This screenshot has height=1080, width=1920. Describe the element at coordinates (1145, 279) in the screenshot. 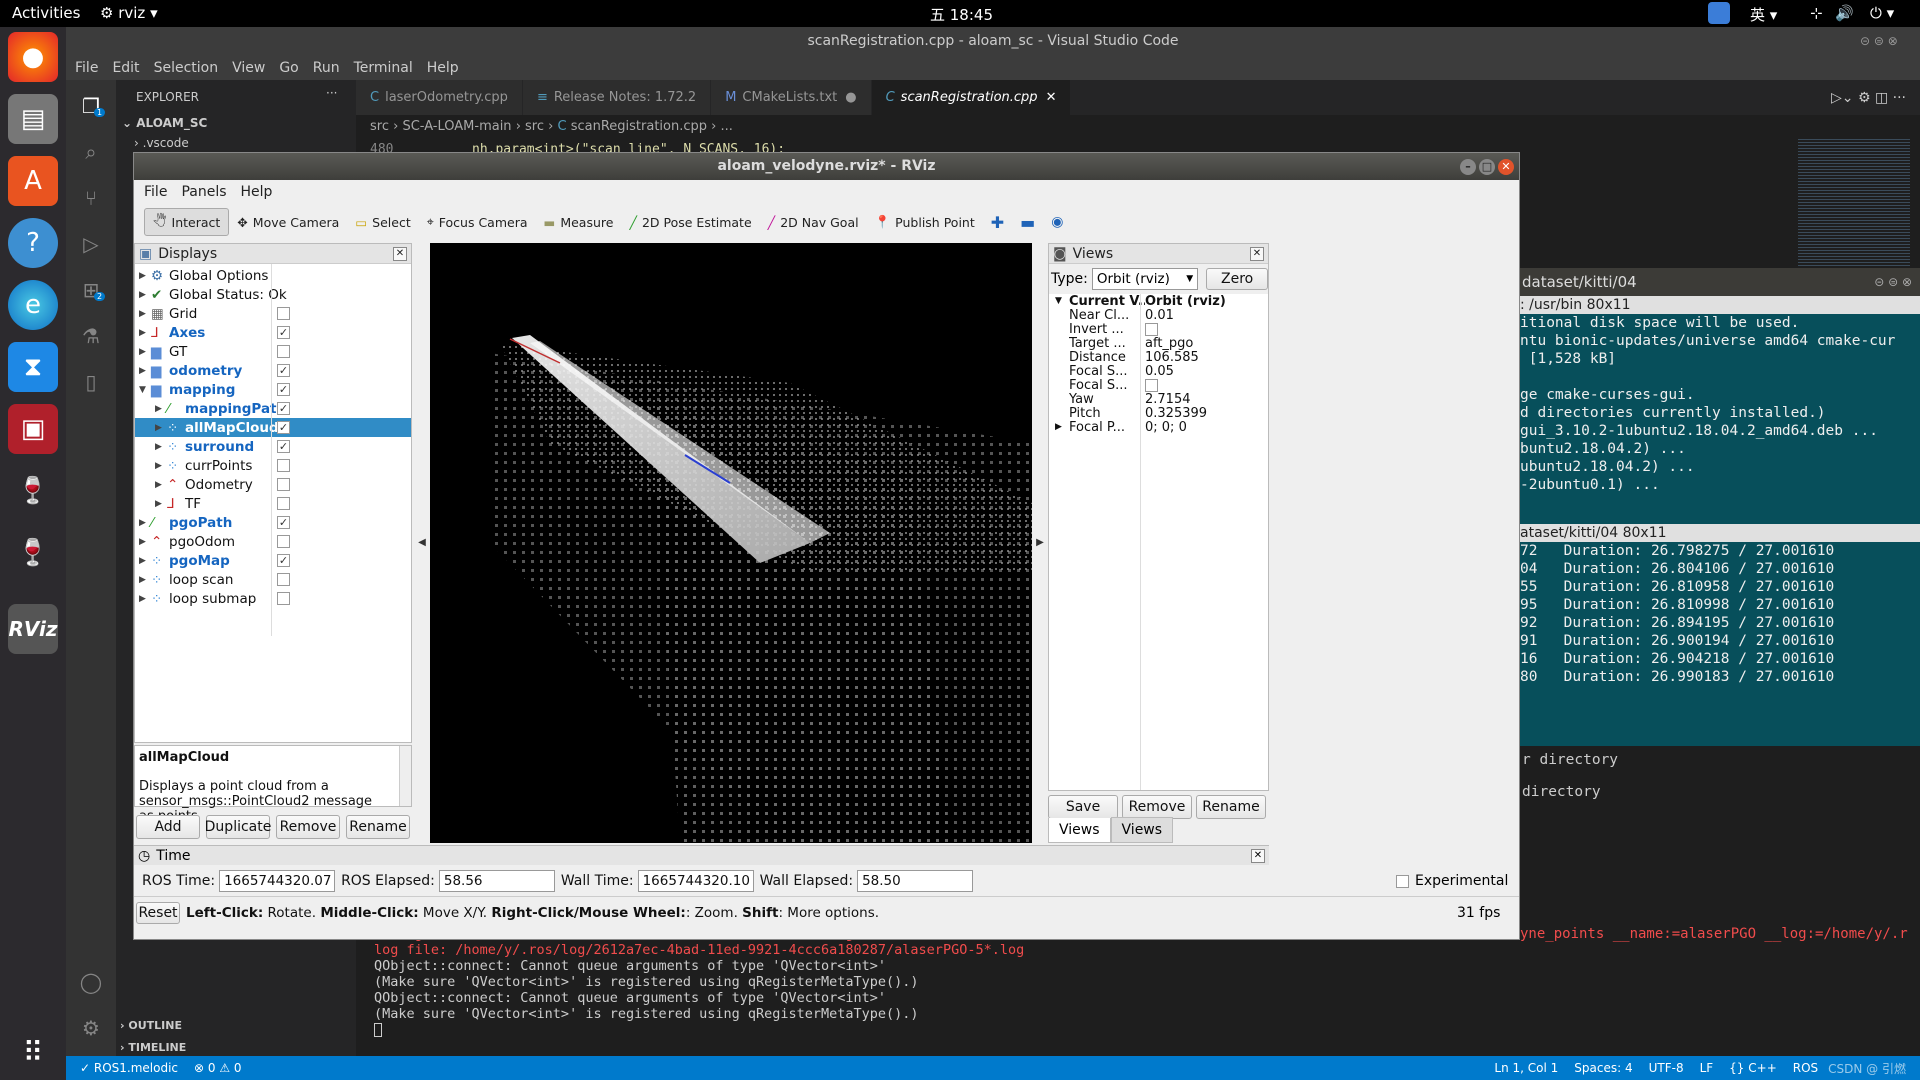

I see `views-type-select: Orbit (rviz) ▼` at that location.